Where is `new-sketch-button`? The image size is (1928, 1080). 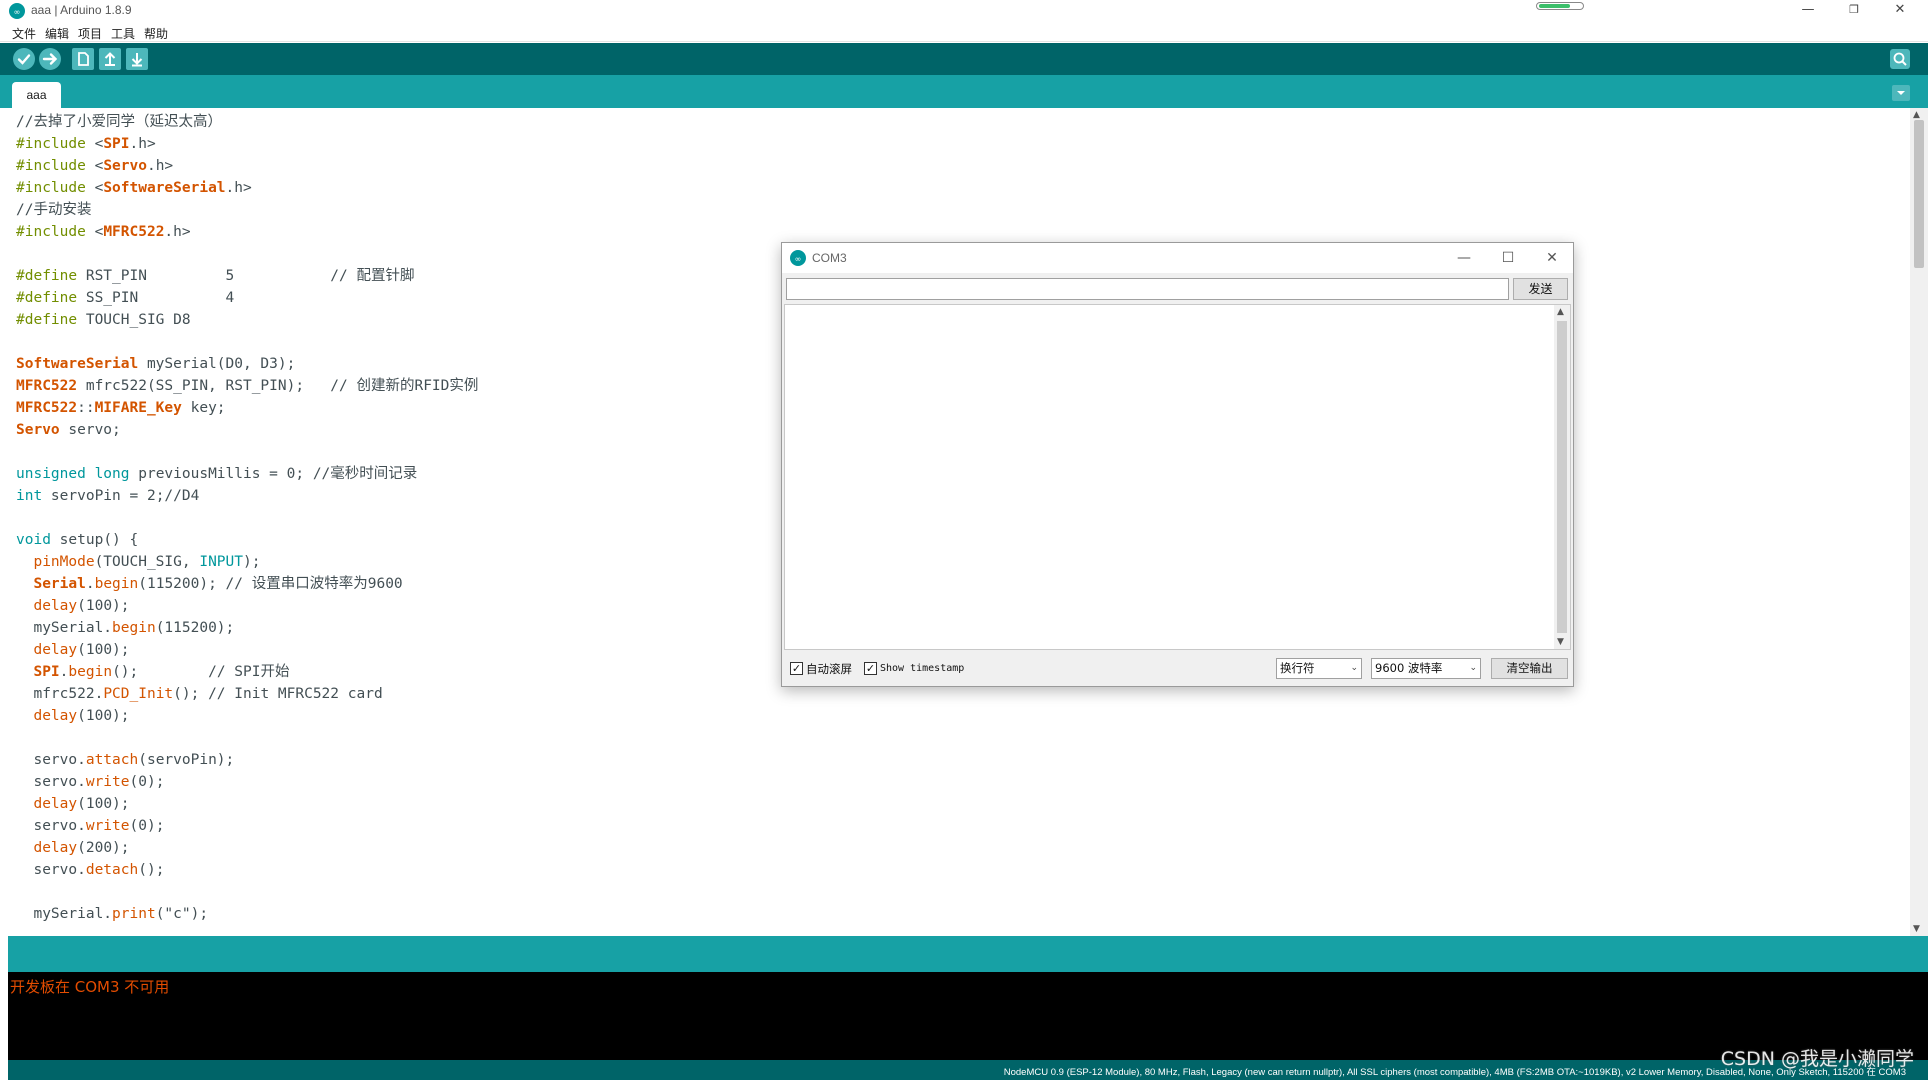
new-sketch-button is located at coordinates (83, 59).